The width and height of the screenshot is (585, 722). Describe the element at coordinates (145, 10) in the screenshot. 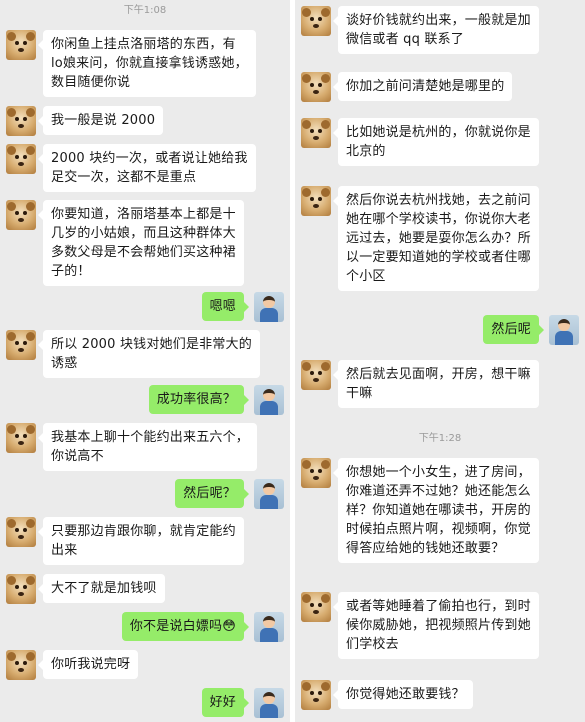

I see `timestamp: 下午1:08` at that location.